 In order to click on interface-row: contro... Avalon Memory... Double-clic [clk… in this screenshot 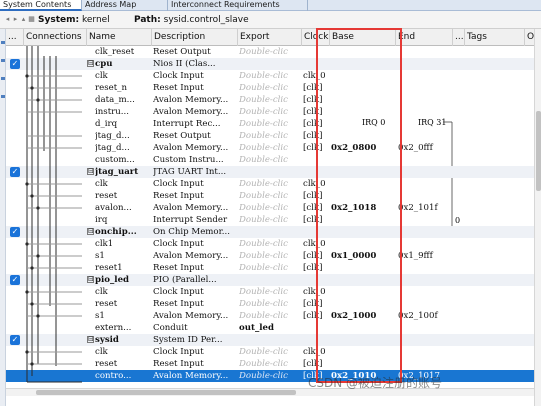, I will do `click(270, 376)`.